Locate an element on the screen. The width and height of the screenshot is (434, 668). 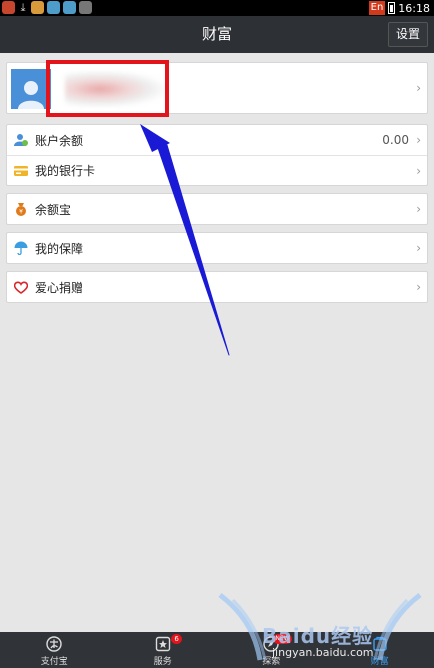
yuebao-row: ¥ 余额宝 › is located at coordinates (217, 209).